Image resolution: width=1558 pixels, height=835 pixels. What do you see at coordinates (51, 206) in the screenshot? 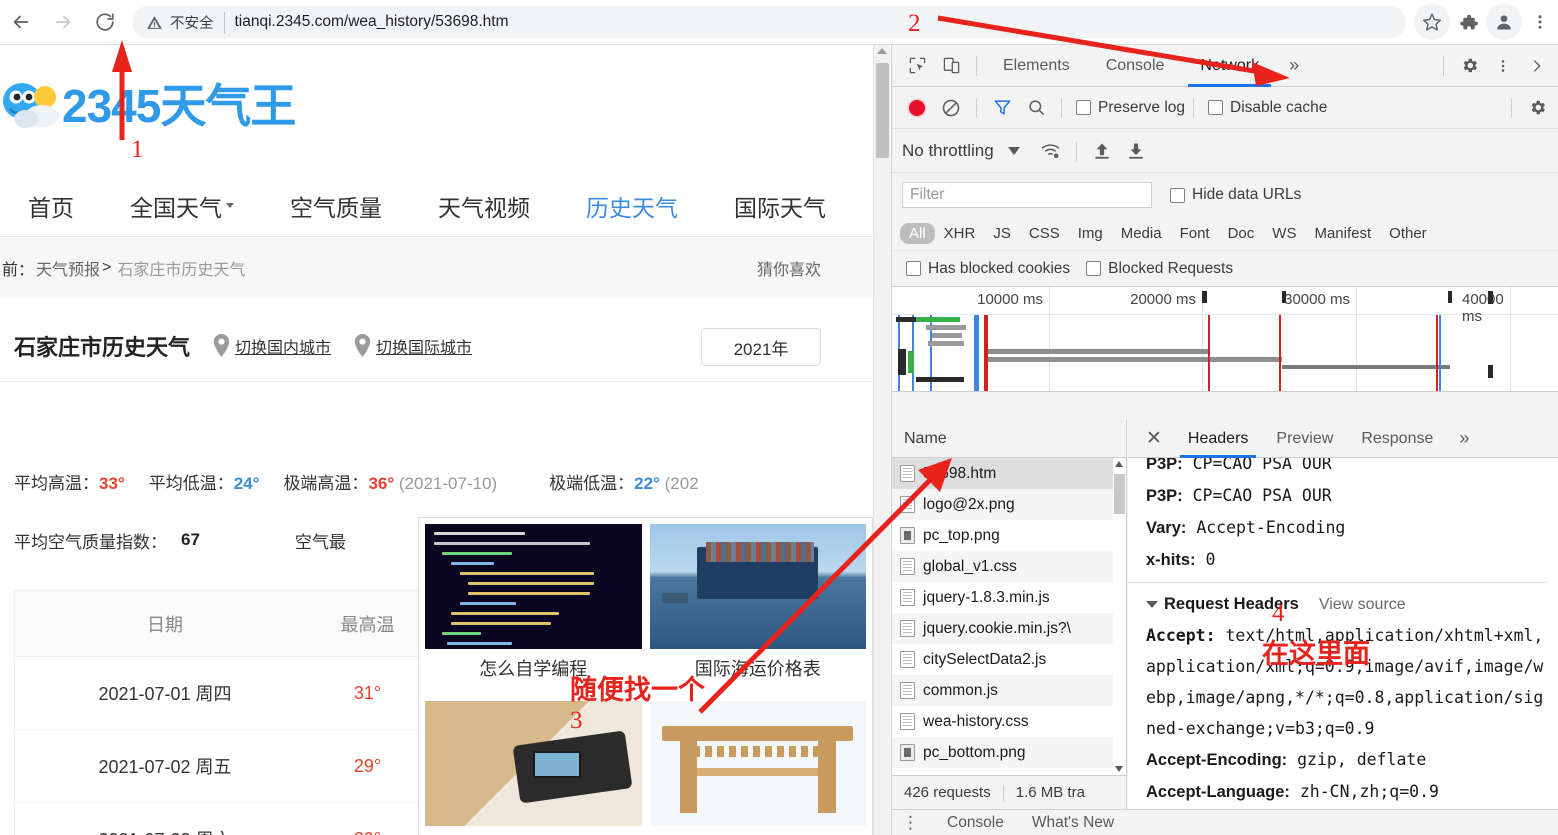
I see `nav-item-home: 首页` at bounding box center [51, 206].